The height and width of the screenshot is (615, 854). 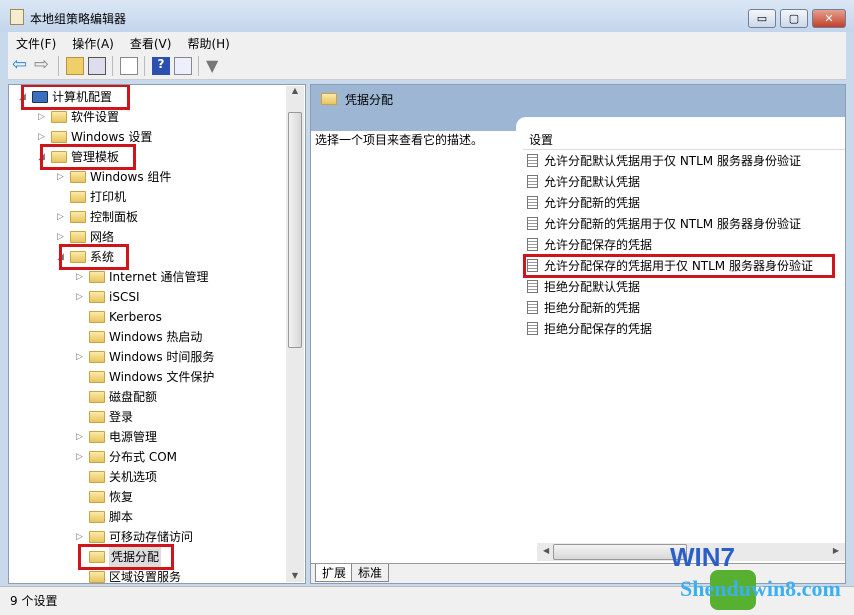 I want to click on tree-item: ▷ 电源管理, so click(x=149, y=437).